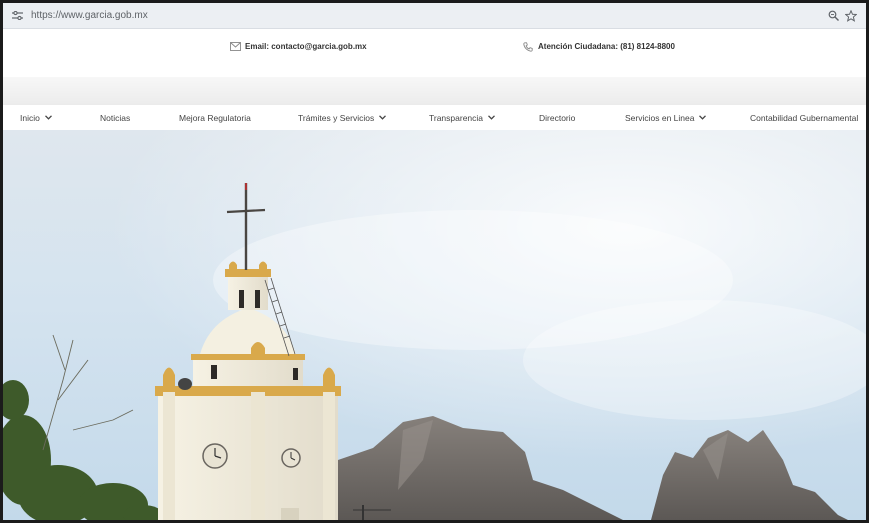  Describe the element at coordinates (528, 46) in the screenshot. I see `phone-icon` at that location.